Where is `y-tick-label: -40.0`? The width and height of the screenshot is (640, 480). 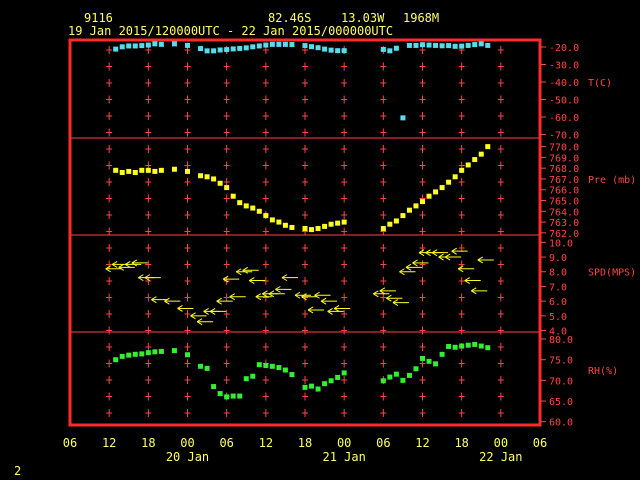 y-tick-label: -40.0 is located at coordinates (564, 83).